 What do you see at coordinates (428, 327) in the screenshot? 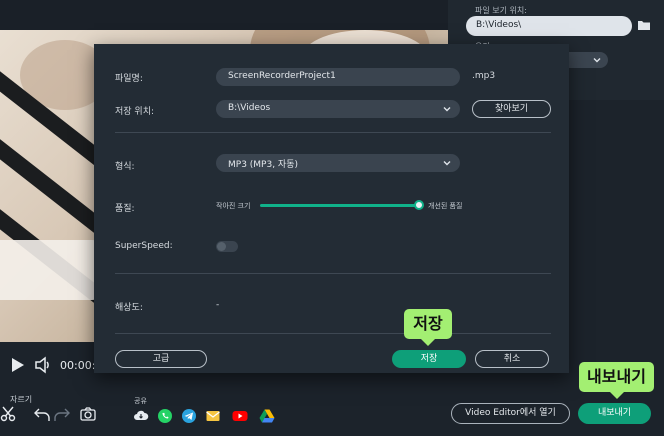
I see `save-callout: 저장` at bounding box center [428, 327].